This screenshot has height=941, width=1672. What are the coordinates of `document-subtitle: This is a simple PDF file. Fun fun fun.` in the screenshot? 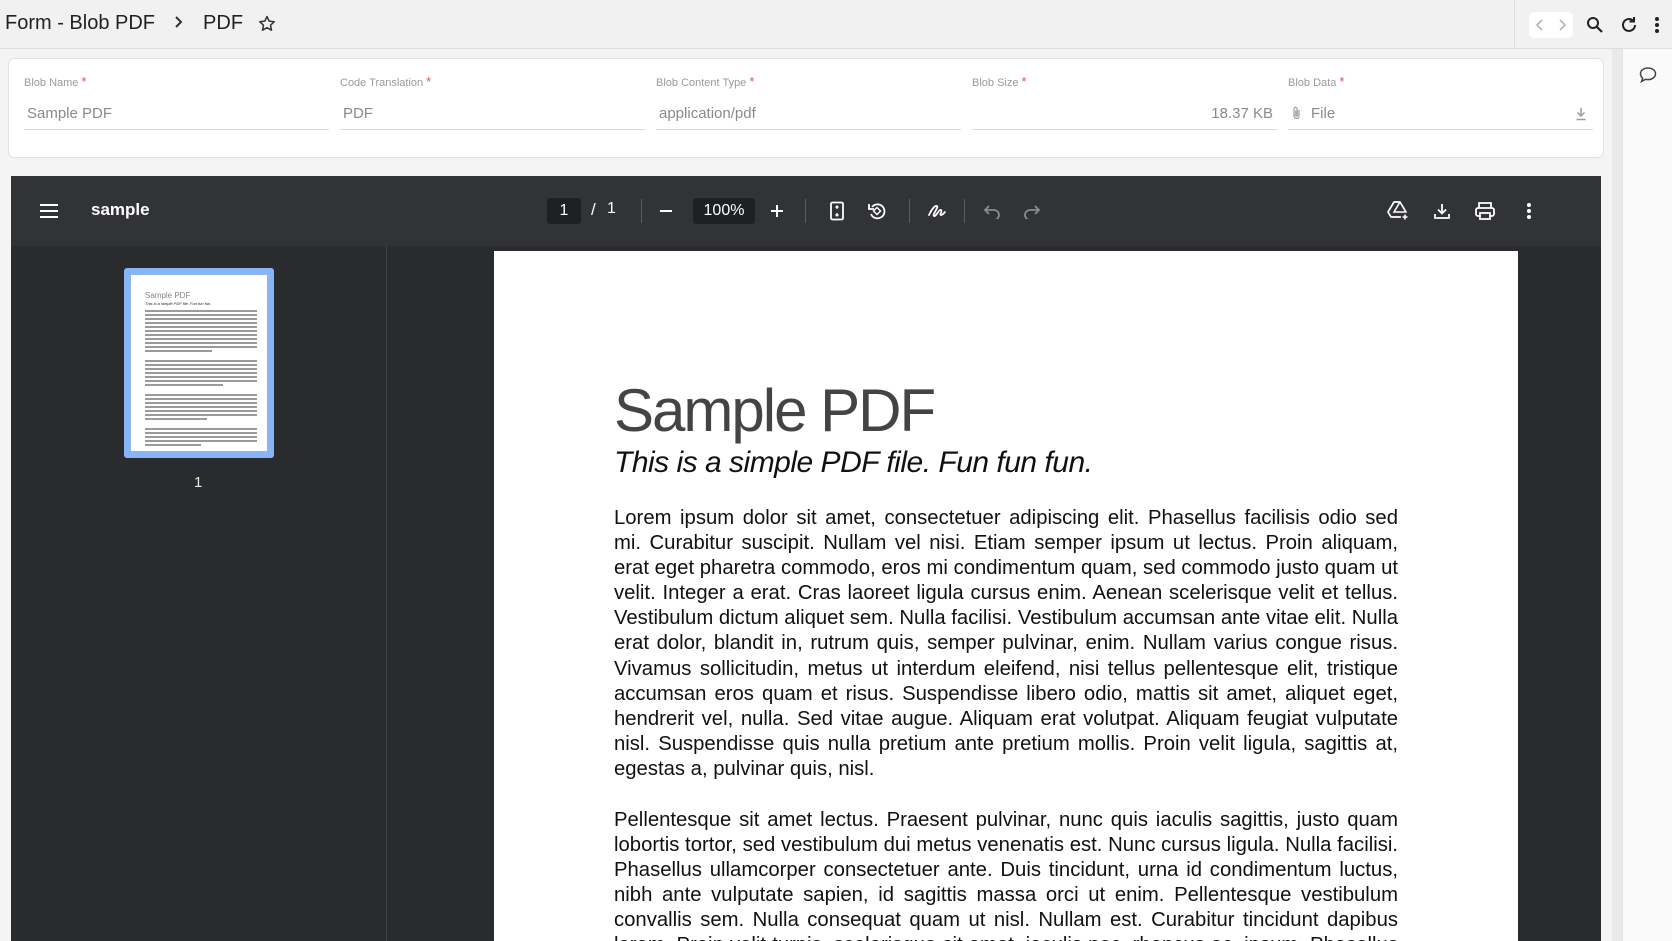 It's located at (853, 462).